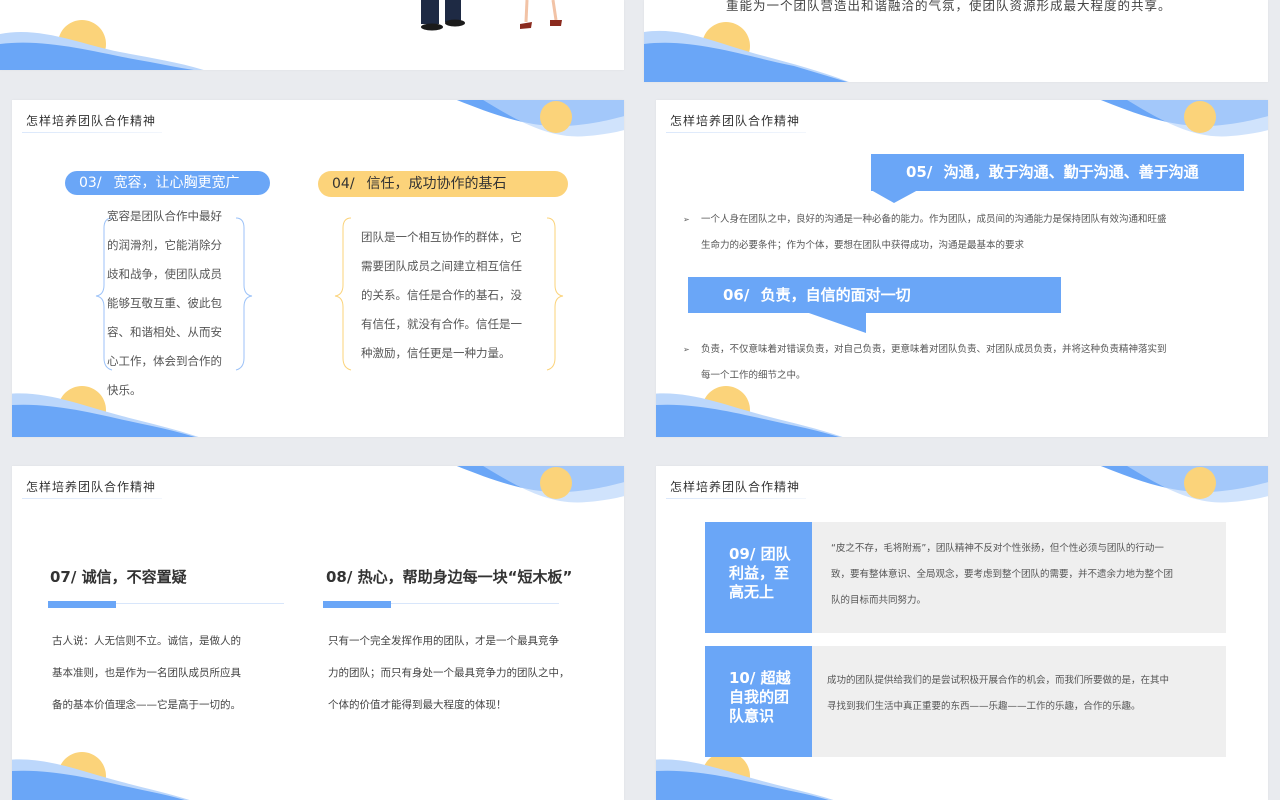  Describe the element at coordinates (417, 705) in the screenshot. I see `text-line: 个体的价值才能得到最大程度的体现！` at that location.